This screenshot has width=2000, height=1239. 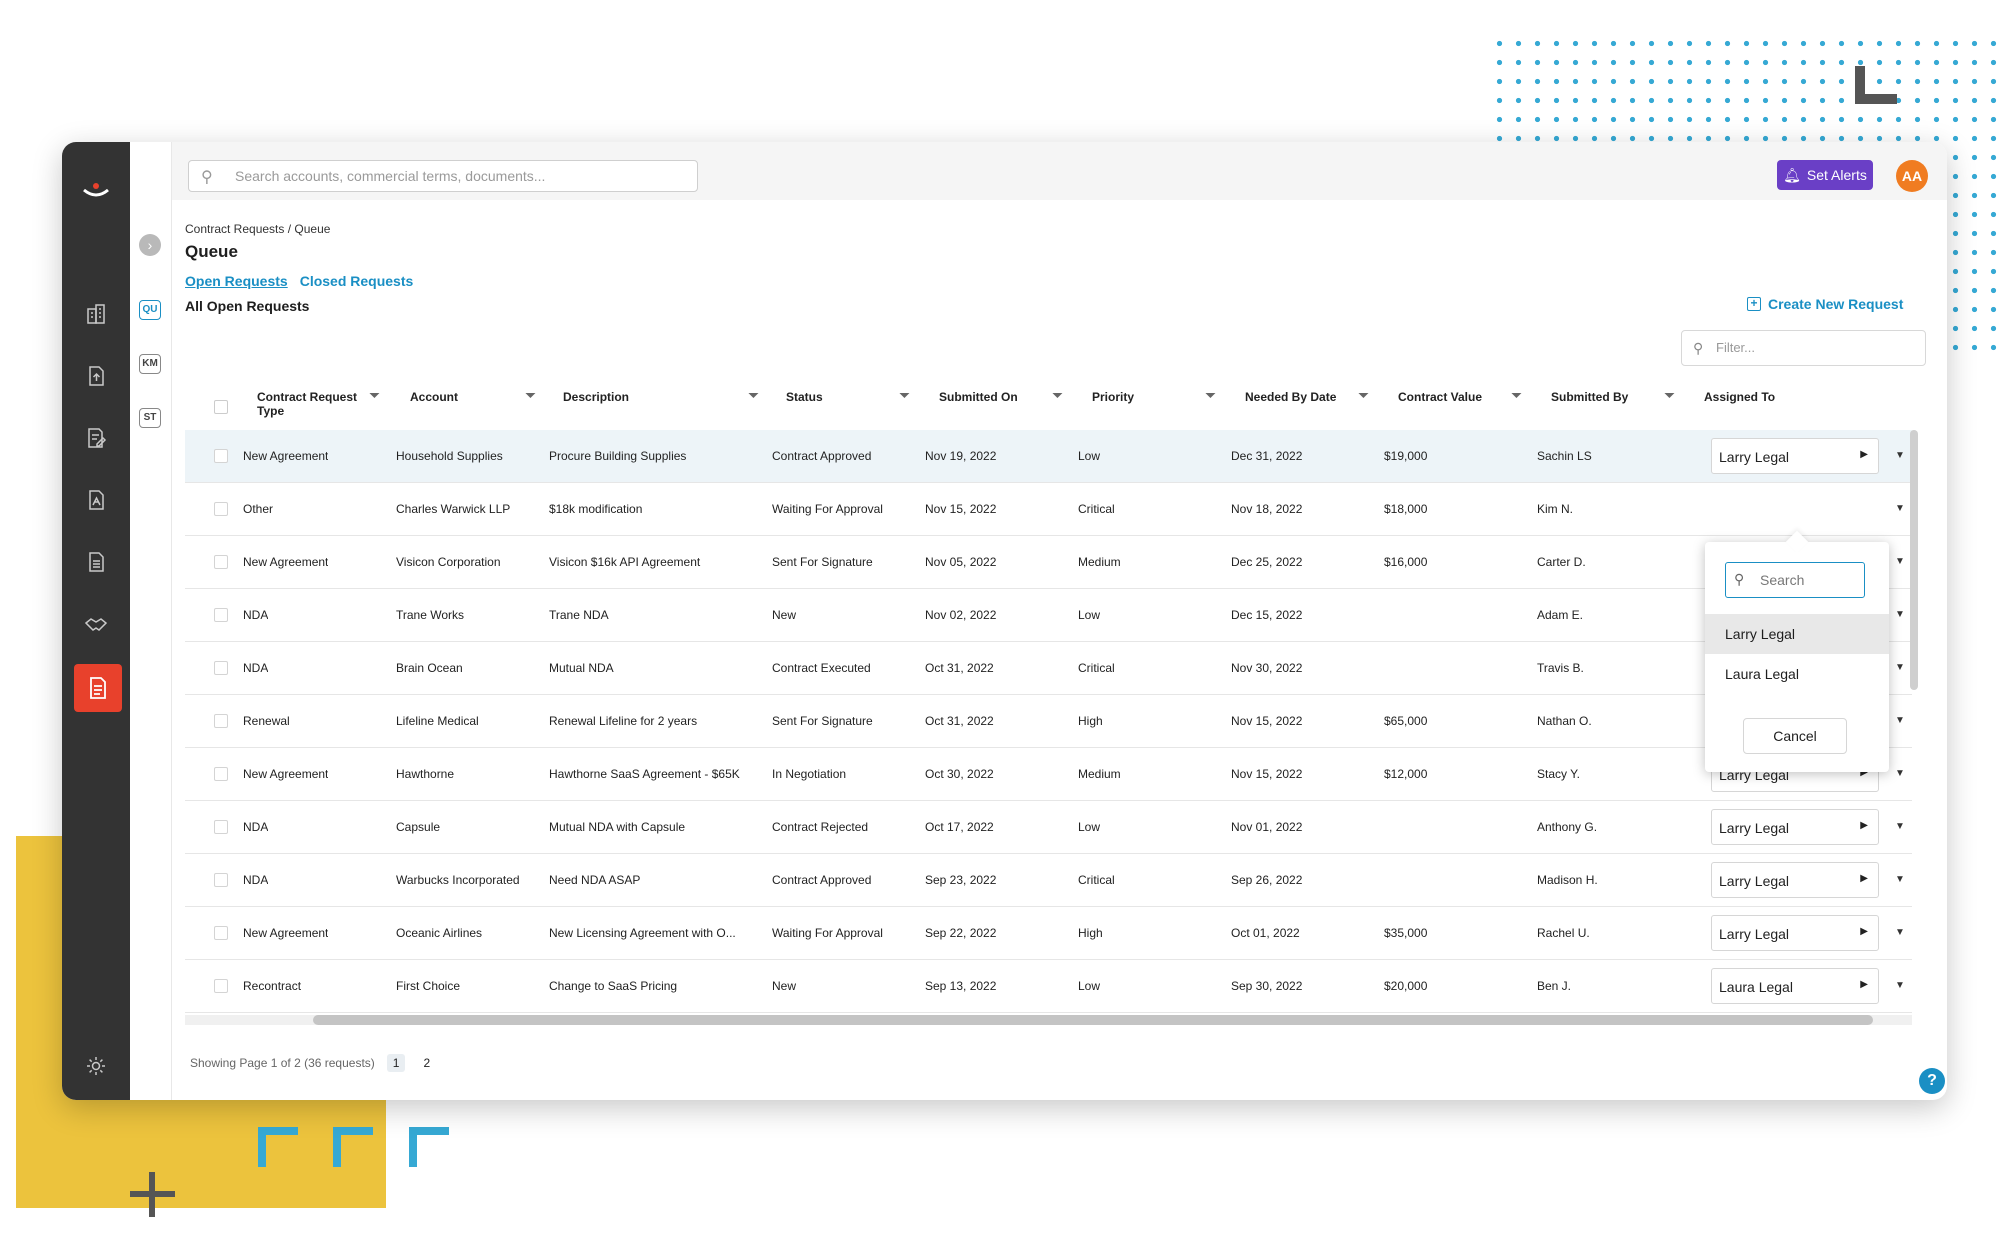 I want to click on table-filter-input, so click(x=1816, y=347).